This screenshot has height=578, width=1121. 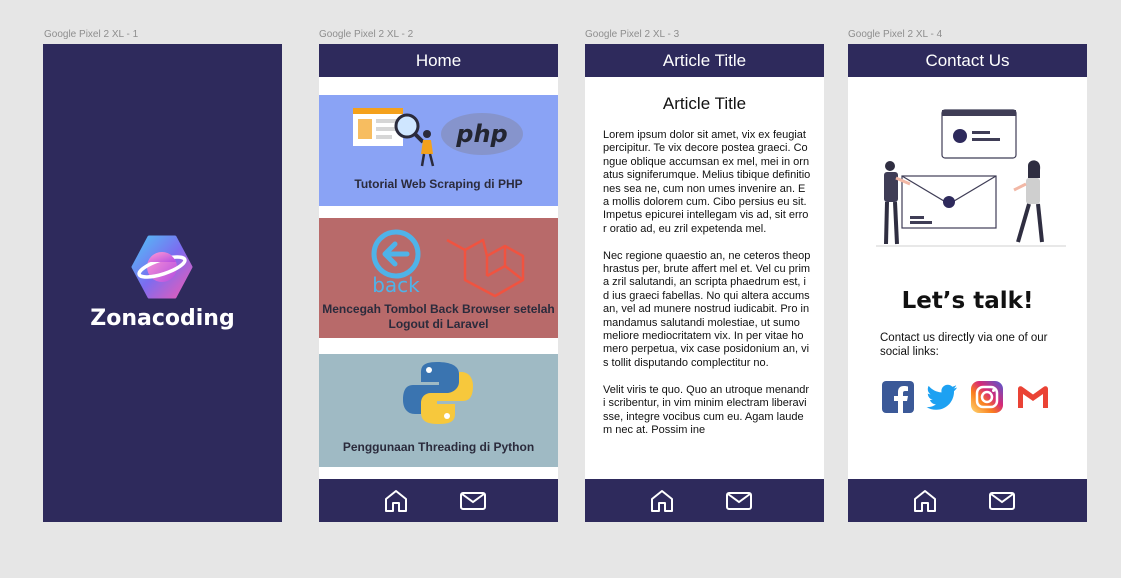 I want to click on article-heading: Article Title, so click(x=704, y=103).